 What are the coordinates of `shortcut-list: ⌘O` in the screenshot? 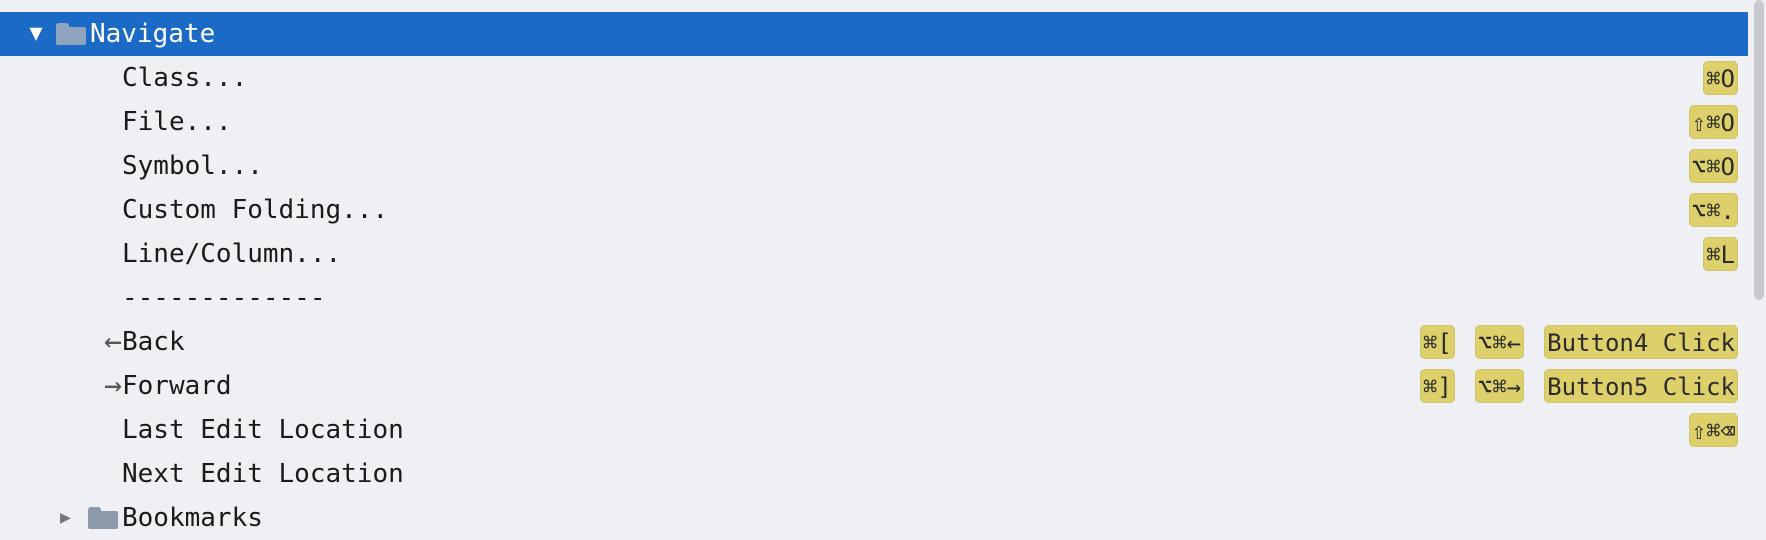 It's located at (1720, 78).